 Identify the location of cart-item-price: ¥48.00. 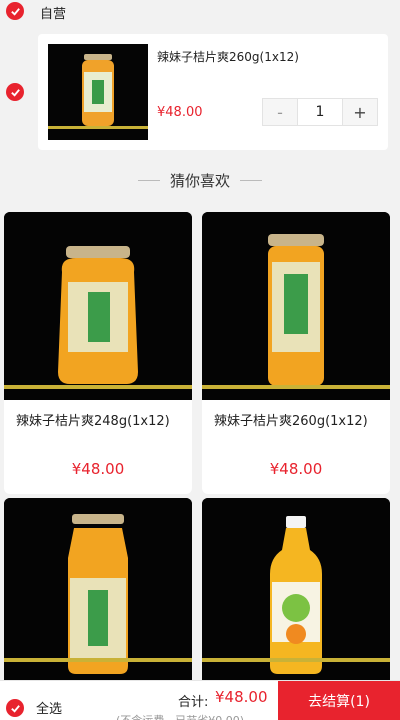
(180, 112).